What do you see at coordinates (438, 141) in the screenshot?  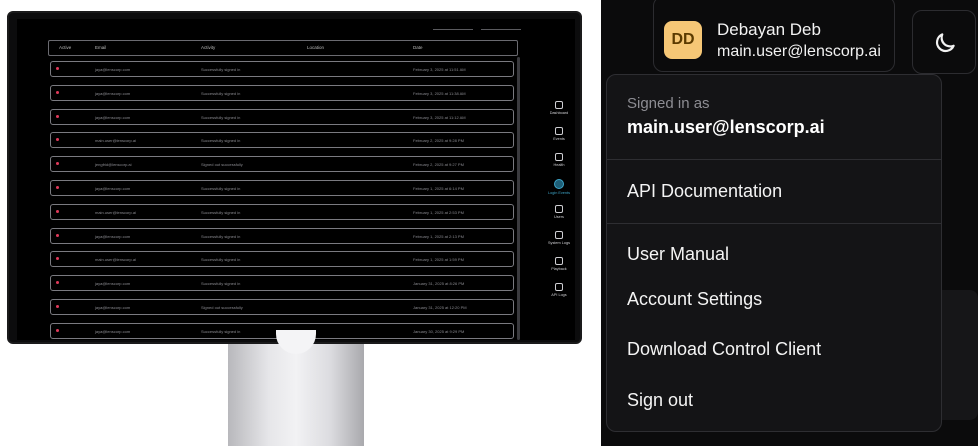 I see `cell-date: February 2, 2025 at 9:28 PM` at bounding box center [438, 141].